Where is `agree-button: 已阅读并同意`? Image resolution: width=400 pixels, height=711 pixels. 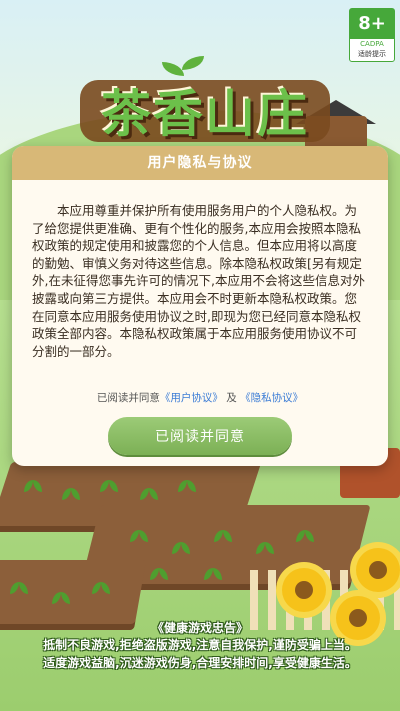 agree-button: 已阅读并同意 is located at coordinates (200, 436).